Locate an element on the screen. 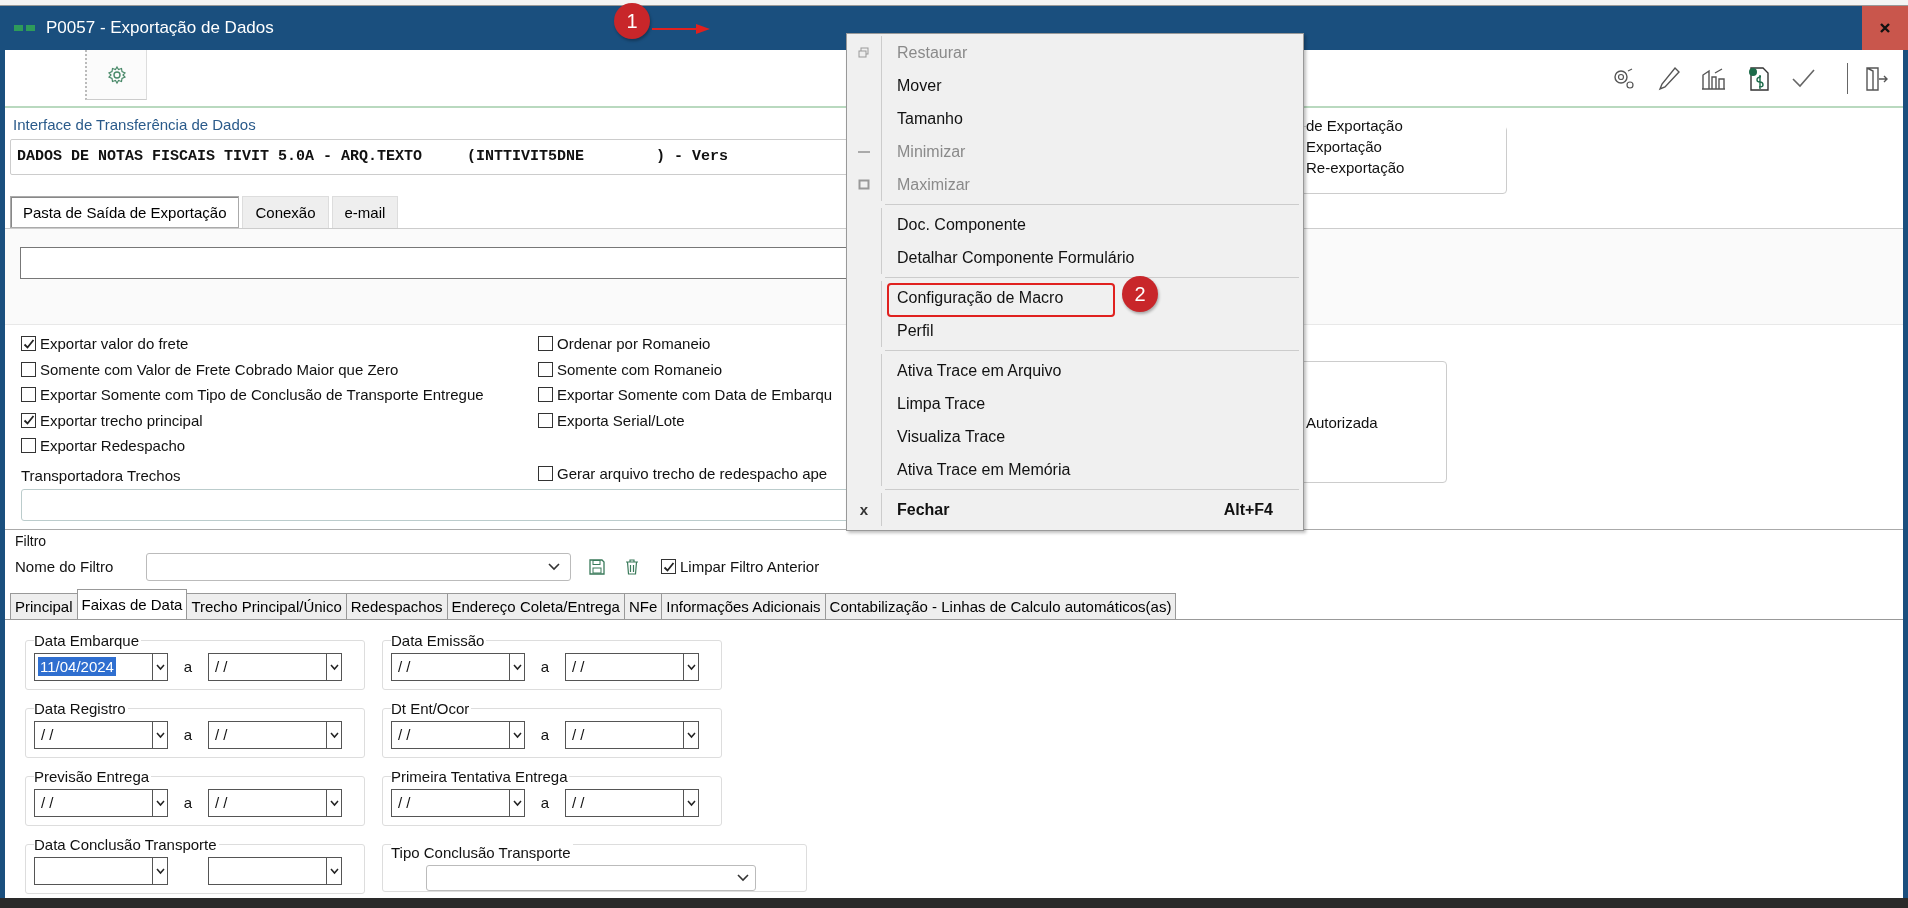 The image size is (1908, 908). checkbox-label: Ordenar por Romaneio is located at coordinates (634, 344).